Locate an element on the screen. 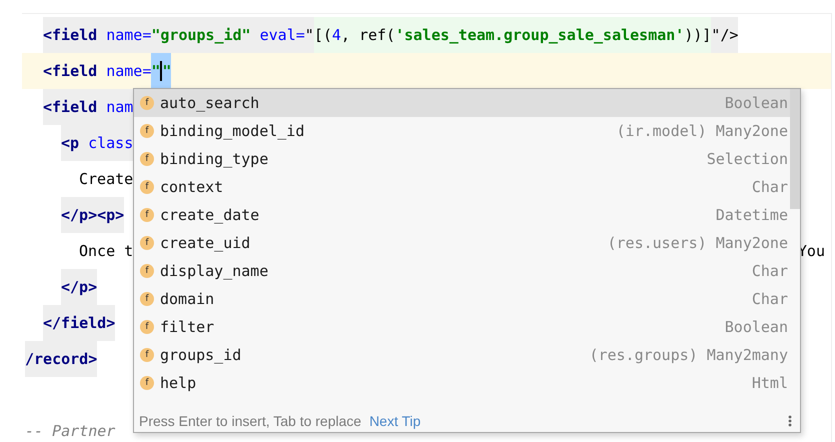 Image resolution: width=835 pixels, height=442 pixels. code-attribute: class is located at coordinates (106, 143).